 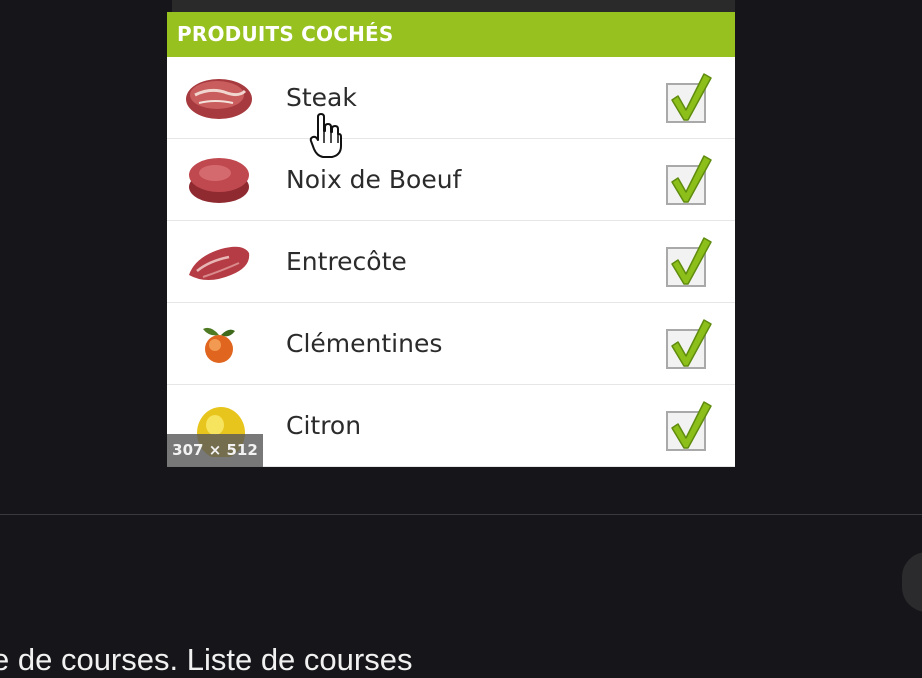 What do you see at coordinates (451, 34) in the screenshot?
I see `panel-header: PRODUITS COCHÉS` at bounding box center [451, 34].